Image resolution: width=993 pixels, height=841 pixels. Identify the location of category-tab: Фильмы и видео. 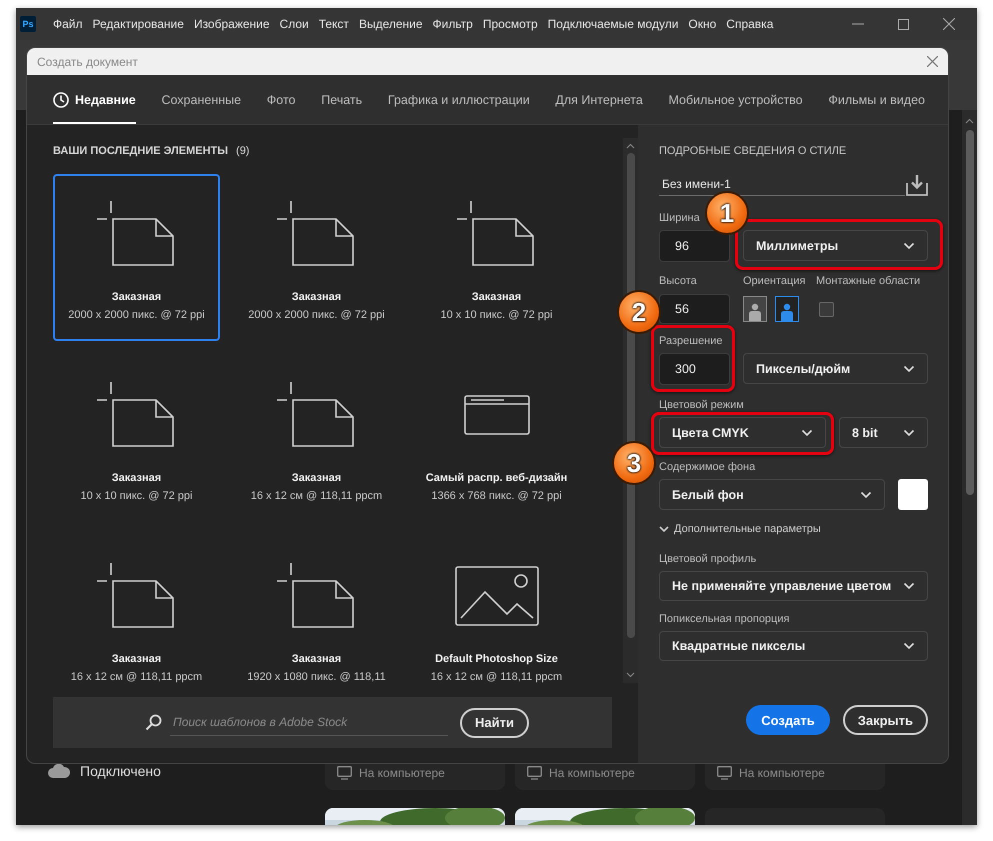
(876, 99).